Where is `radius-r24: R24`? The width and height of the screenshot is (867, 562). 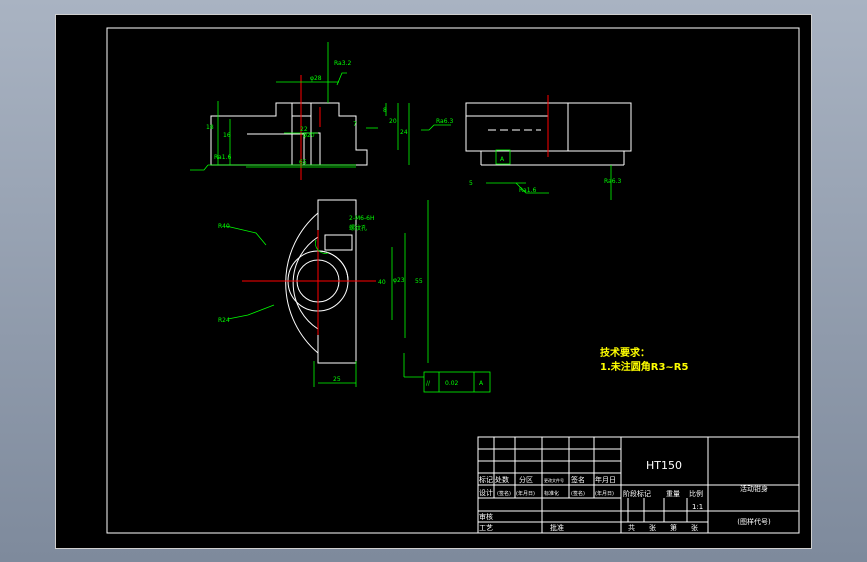 radius-r24: R24 is located at coordinates (224, 320).